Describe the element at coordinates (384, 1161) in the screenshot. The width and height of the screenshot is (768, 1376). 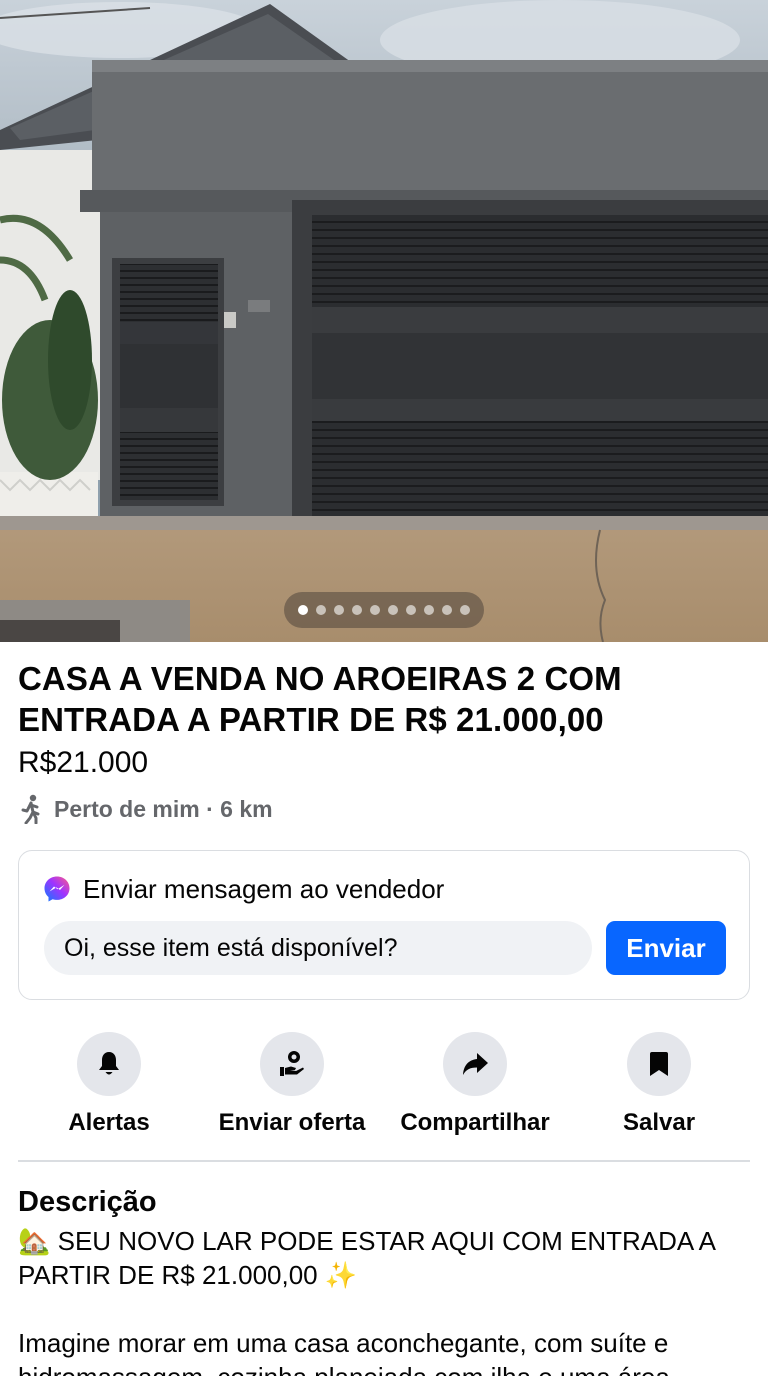
I see `divider` at that location.